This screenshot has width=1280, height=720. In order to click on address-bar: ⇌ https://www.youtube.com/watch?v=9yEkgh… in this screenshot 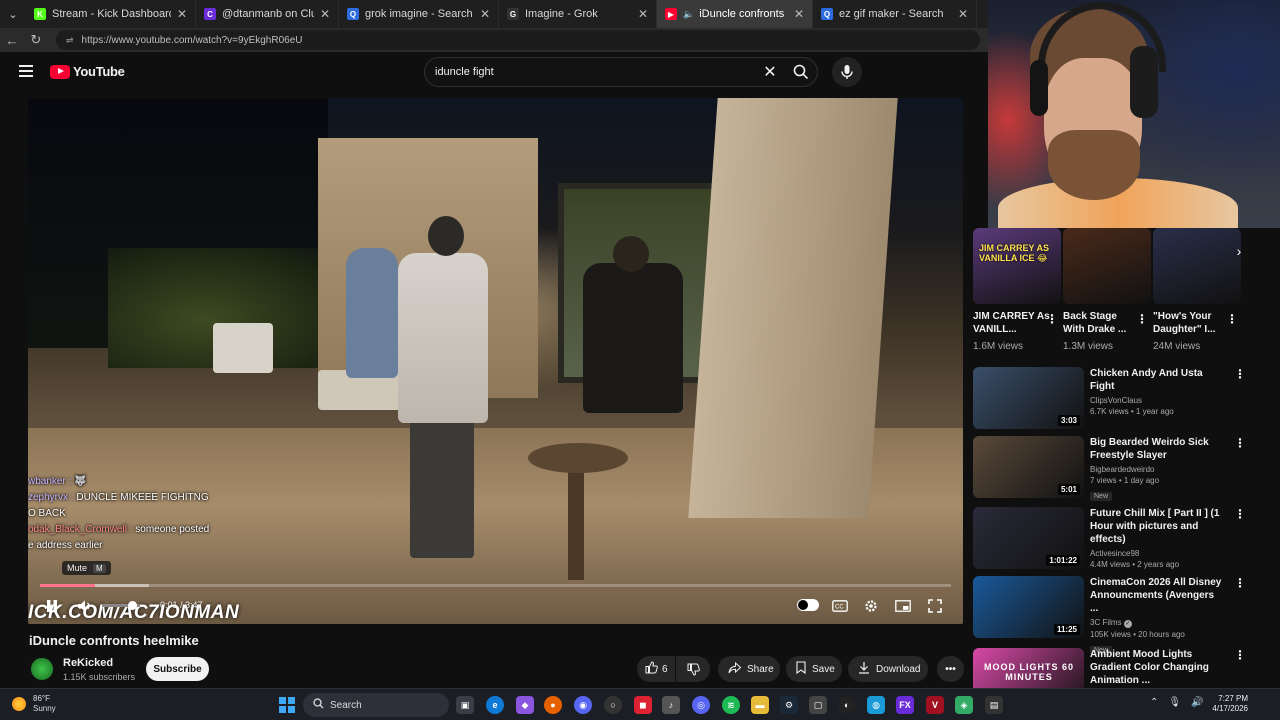, I will do `click(518, 40)`.